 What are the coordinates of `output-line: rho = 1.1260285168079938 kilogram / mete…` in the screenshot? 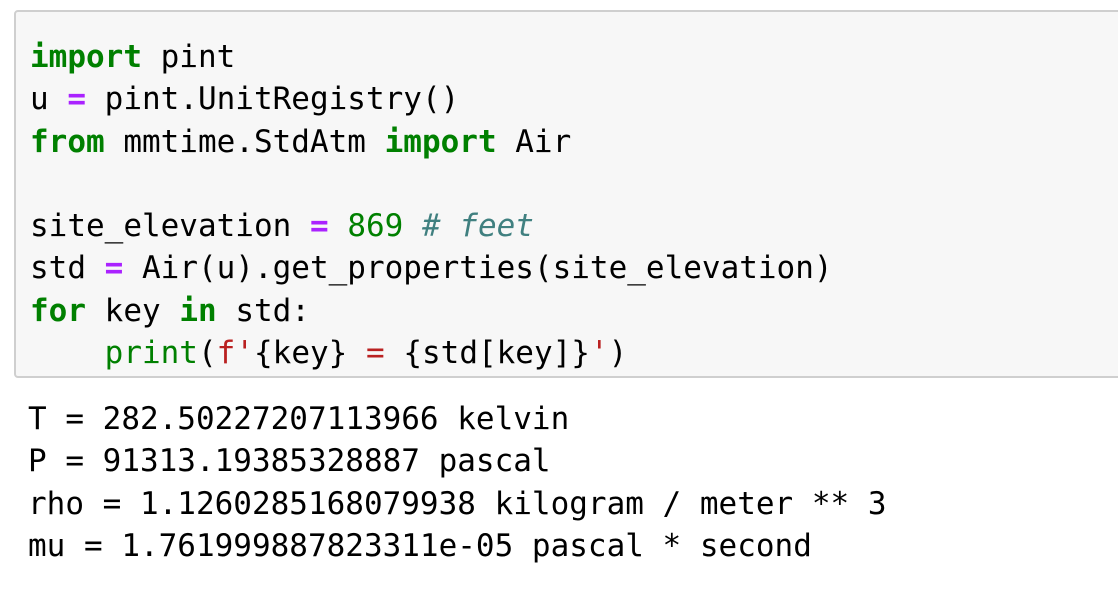 It's located at (457, 503).